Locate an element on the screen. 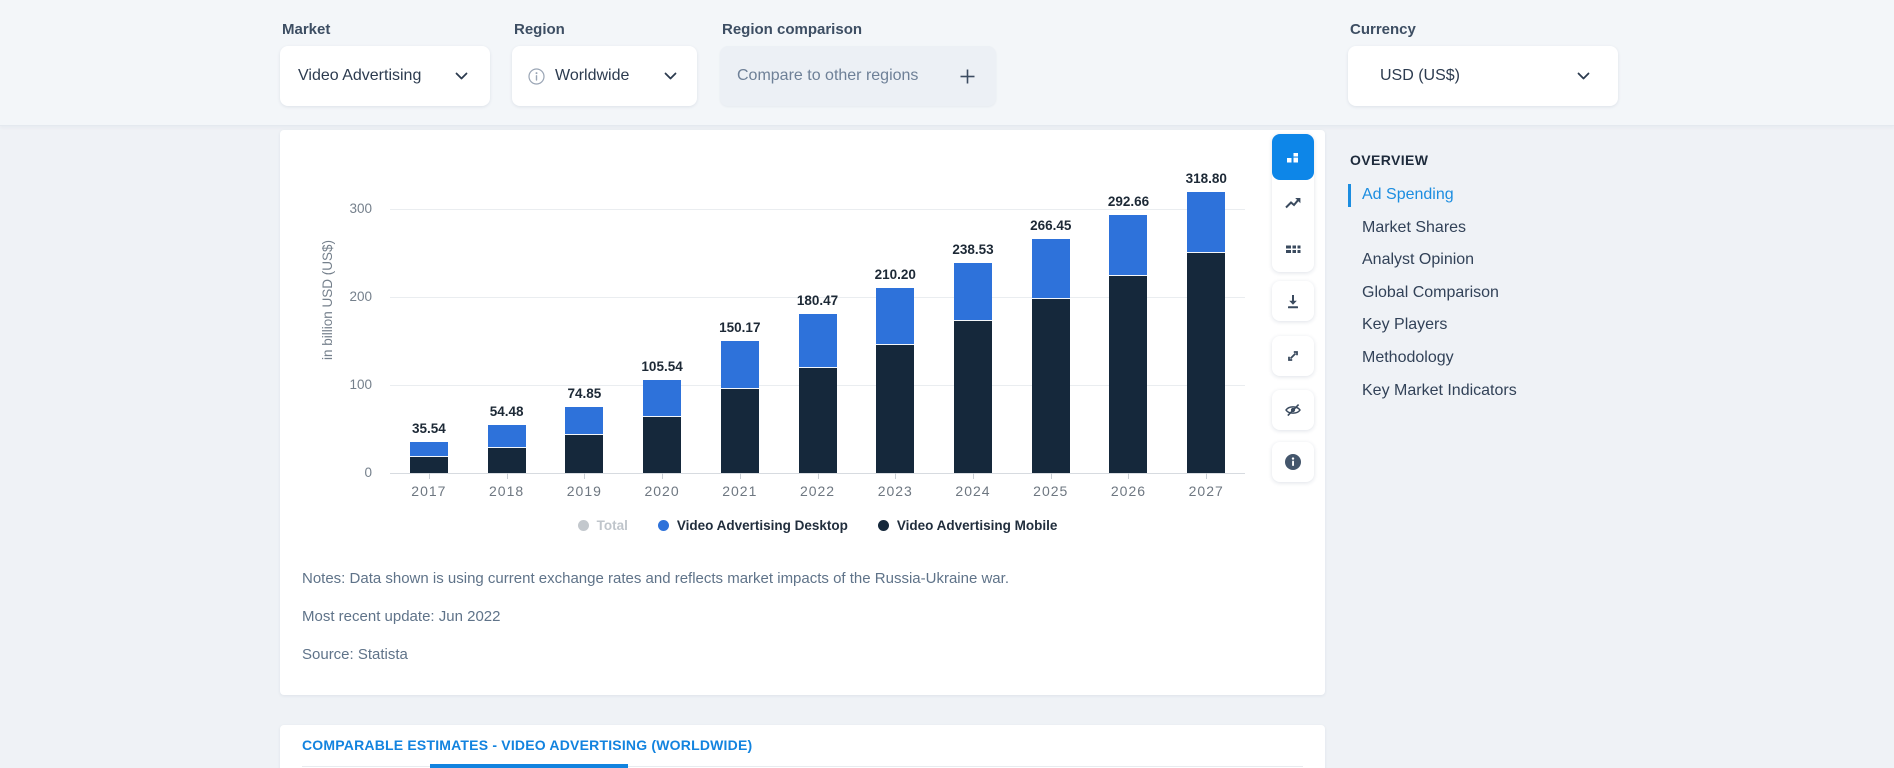  bar-group: 266.45 2025 is located at coordinates (1051, 354).